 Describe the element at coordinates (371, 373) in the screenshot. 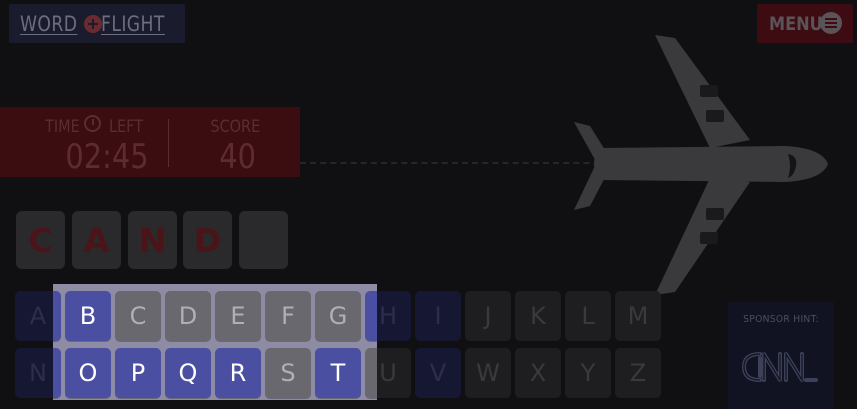

I see `key-u-edge` at that location.